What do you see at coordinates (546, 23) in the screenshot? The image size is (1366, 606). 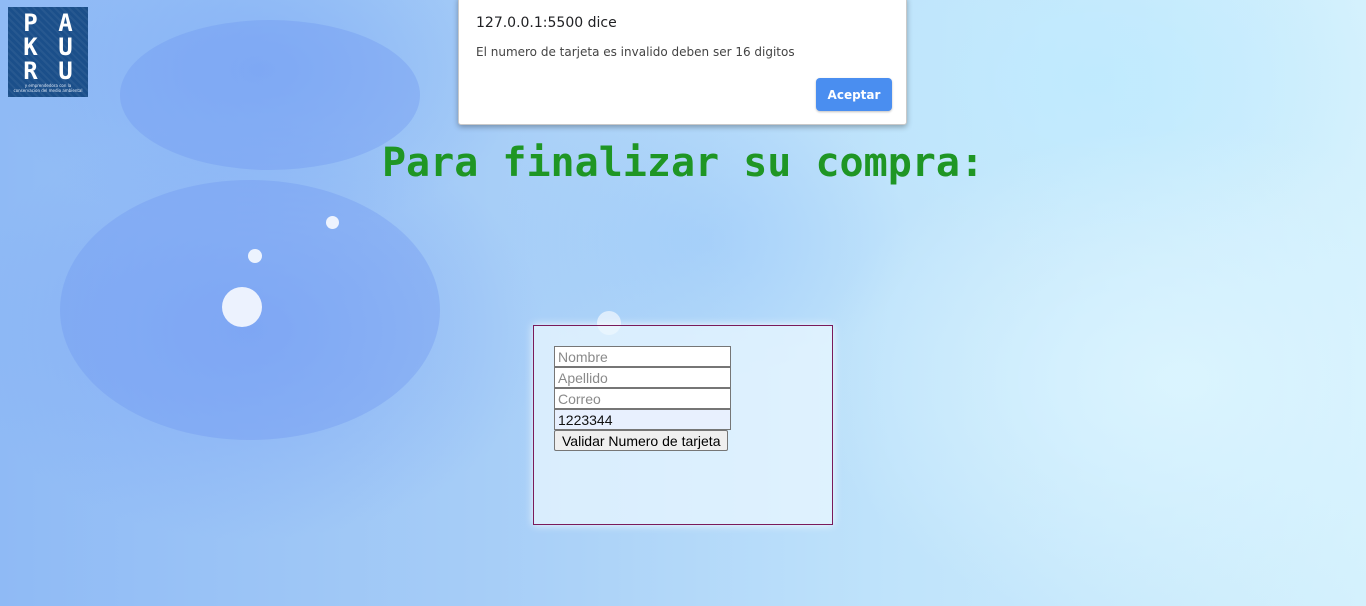 I see `dialog-origin: 127.0.0.1:5500 dice` at bounding box center [546, 23].